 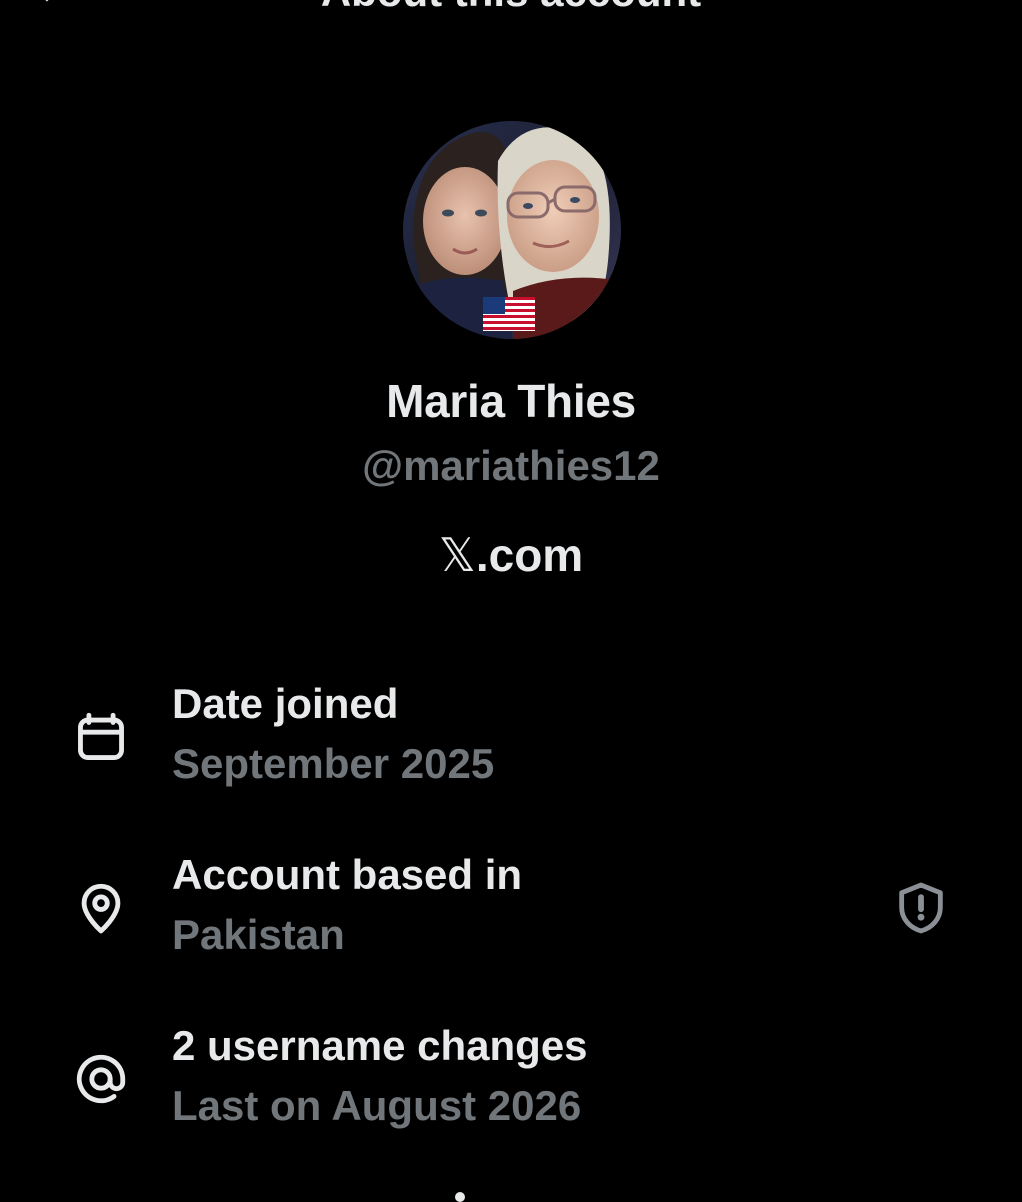 I want to click on calendar-icon, so click(x=101, y=736).